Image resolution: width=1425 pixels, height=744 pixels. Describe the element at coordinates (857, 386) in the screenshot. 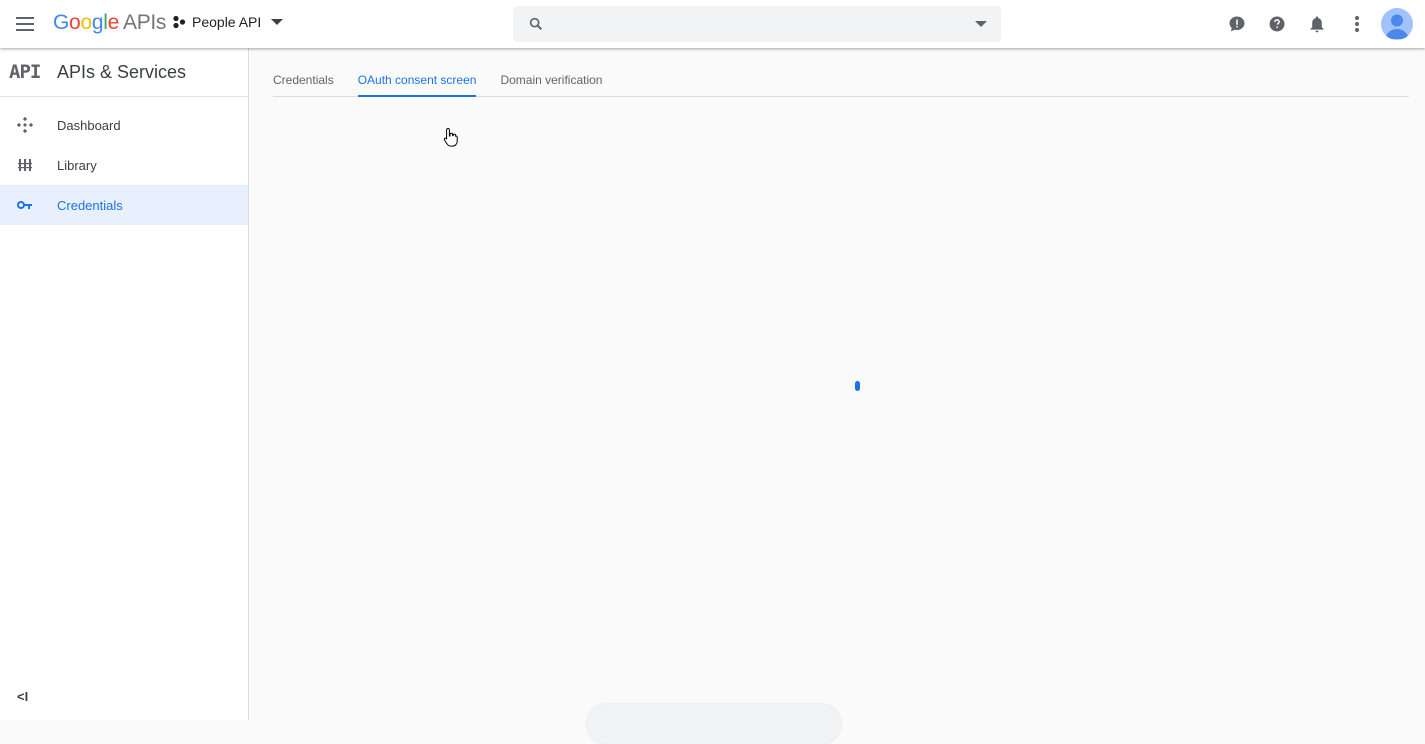

I see `loading-spinner` at that location.